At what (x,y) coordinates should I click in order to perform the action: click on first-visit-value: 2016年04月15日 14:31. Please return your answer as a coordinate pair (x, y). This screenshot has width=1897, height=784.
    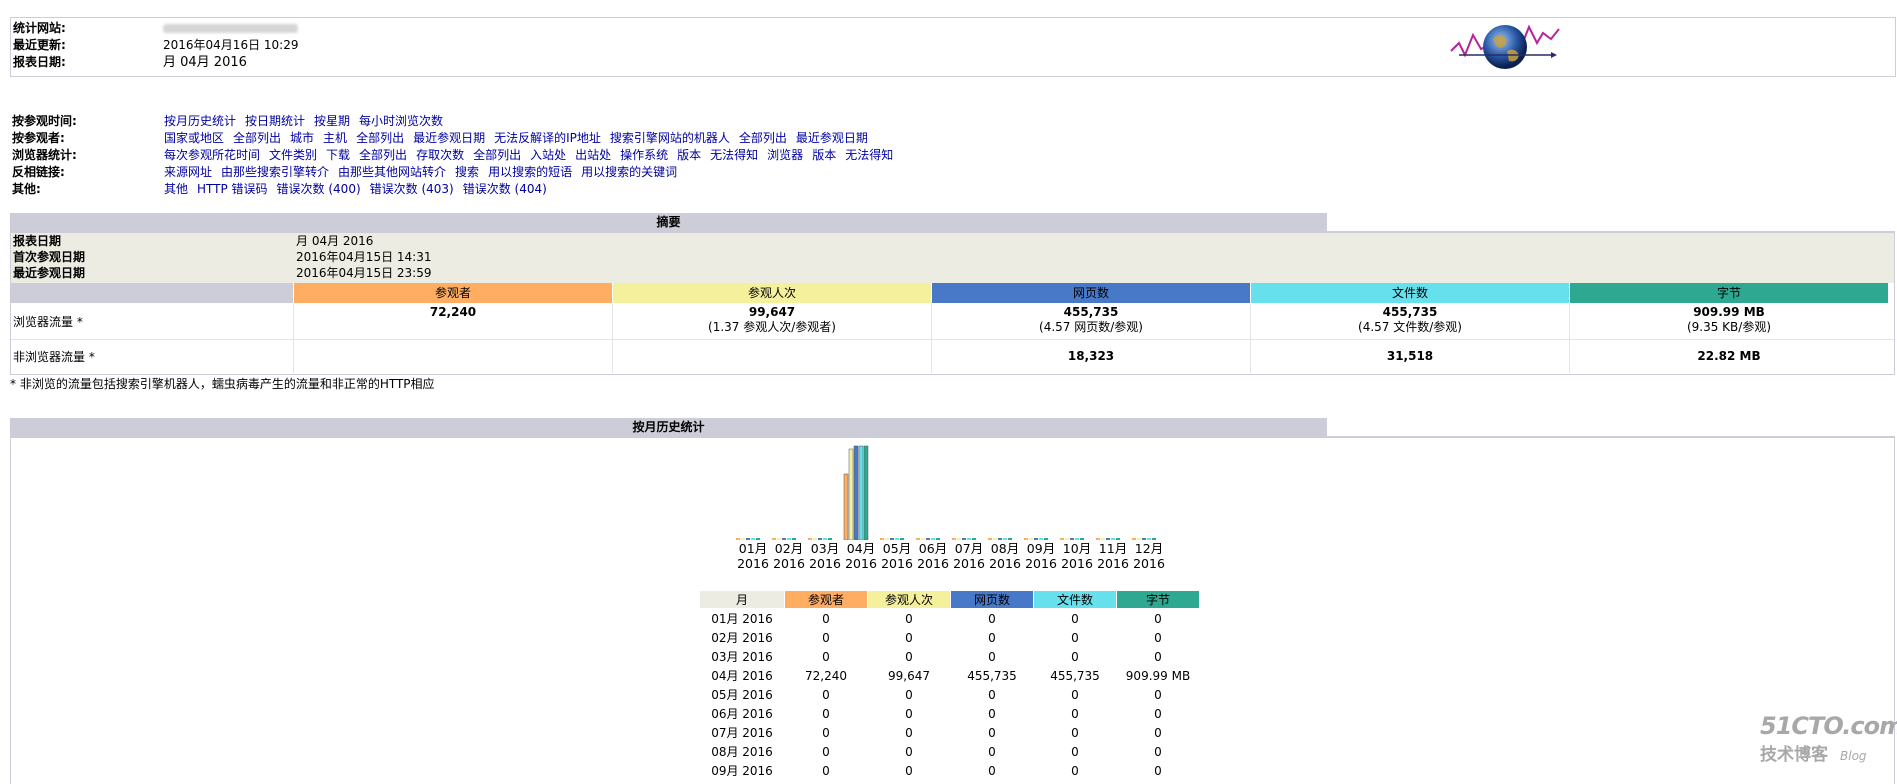
    Looking at the image, I should click on (364, 257).